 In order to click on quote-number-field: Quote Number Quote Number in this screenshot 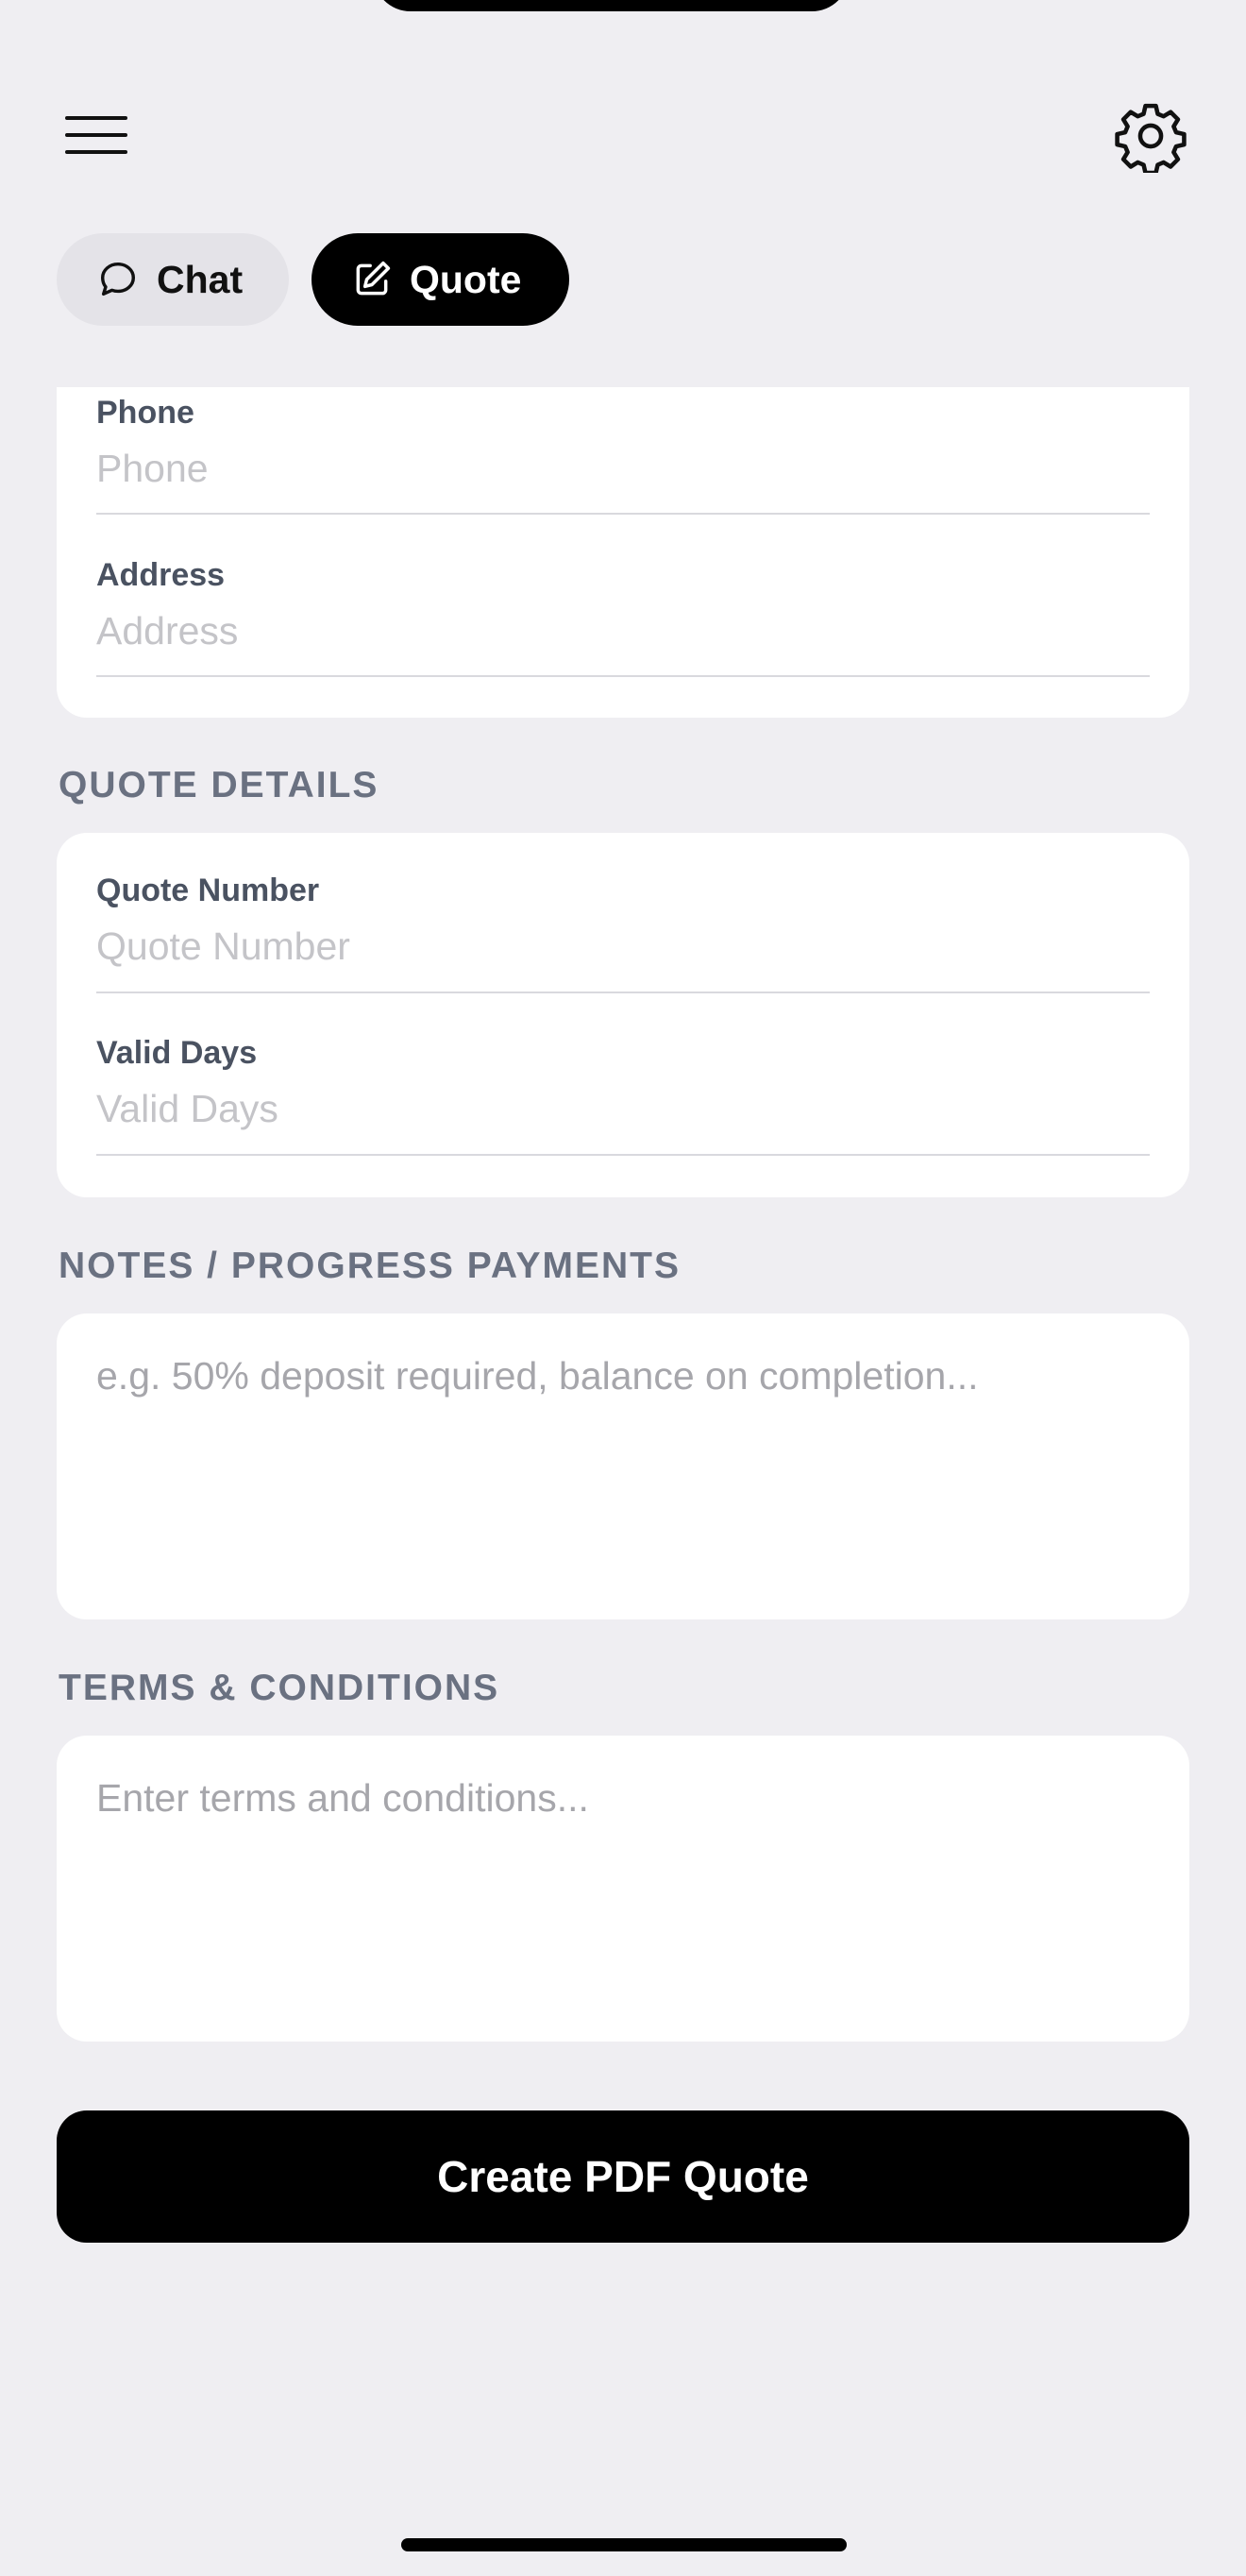, I will do `click(623, 937)`.